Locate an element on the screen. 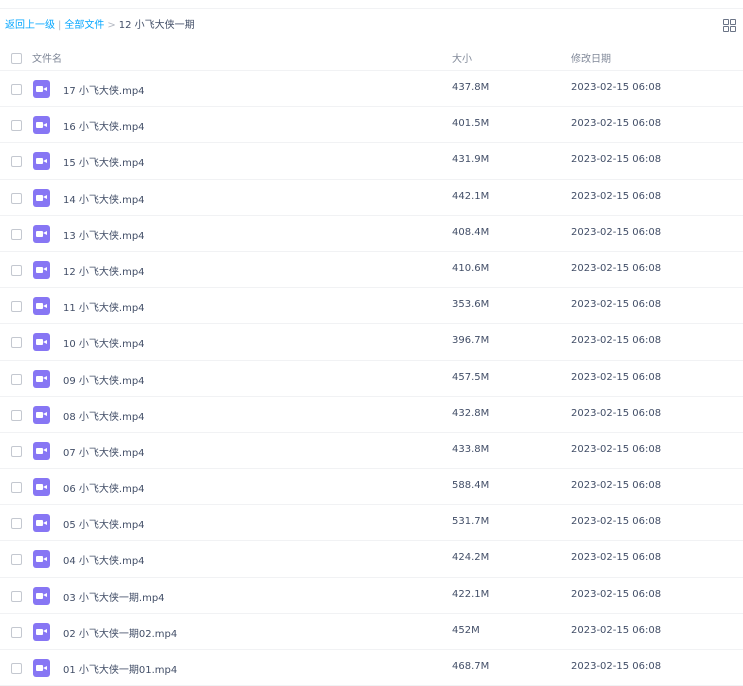 The width and height of the screenshot is (743, 686). file-size: 432.8M is located at coordinates (471, 413).